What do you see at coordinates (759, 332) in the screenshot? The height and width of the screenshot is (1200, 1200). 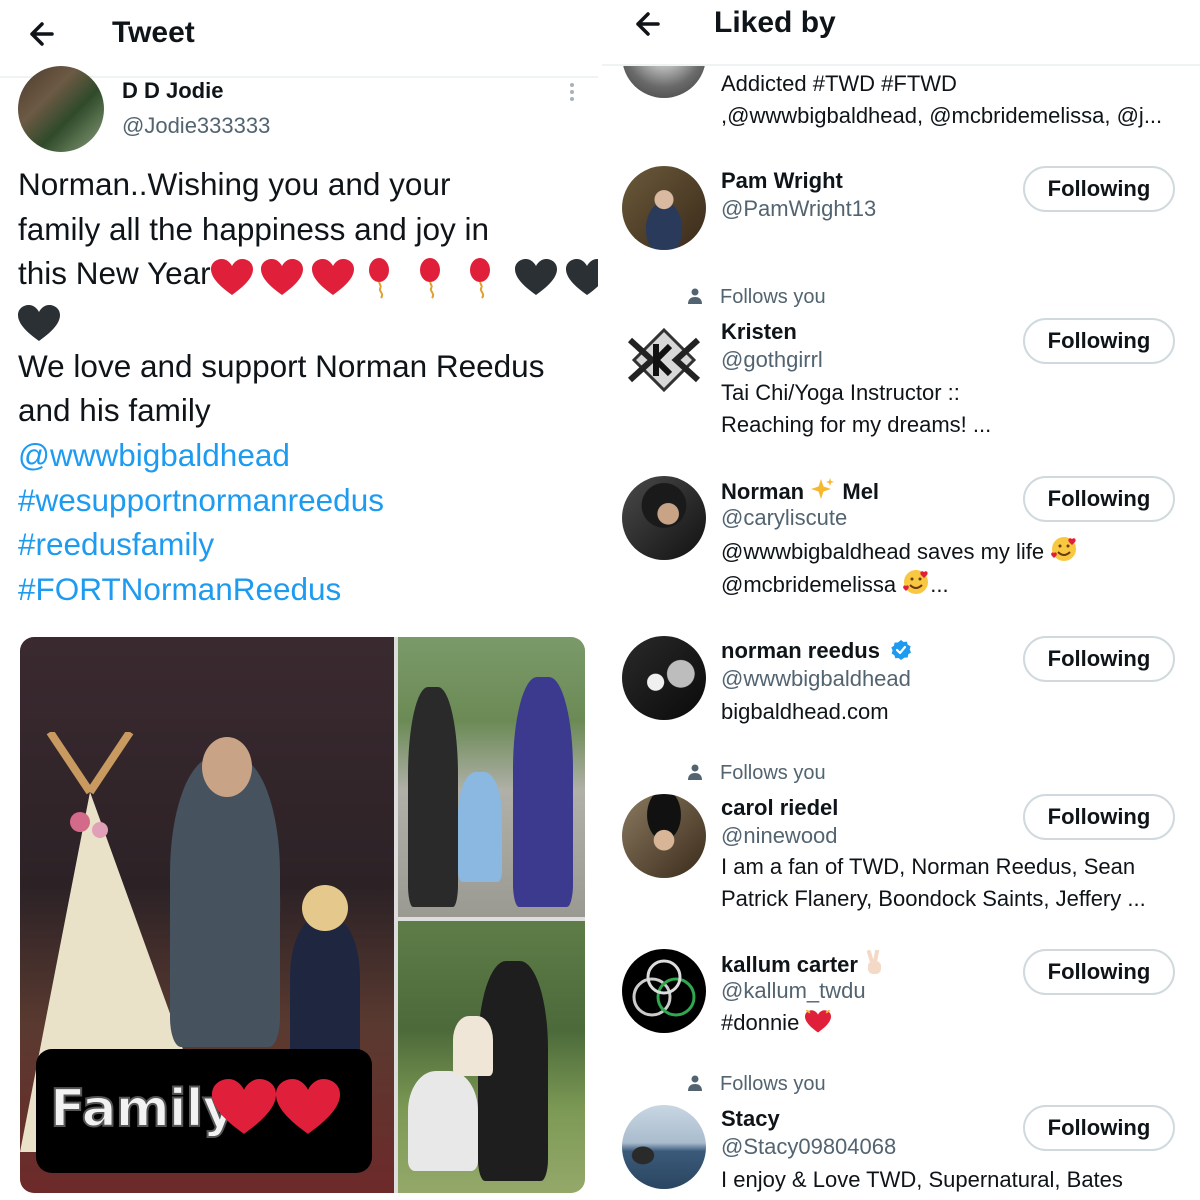 I see `user-name: Kristen` at bounding box center [759, 332].